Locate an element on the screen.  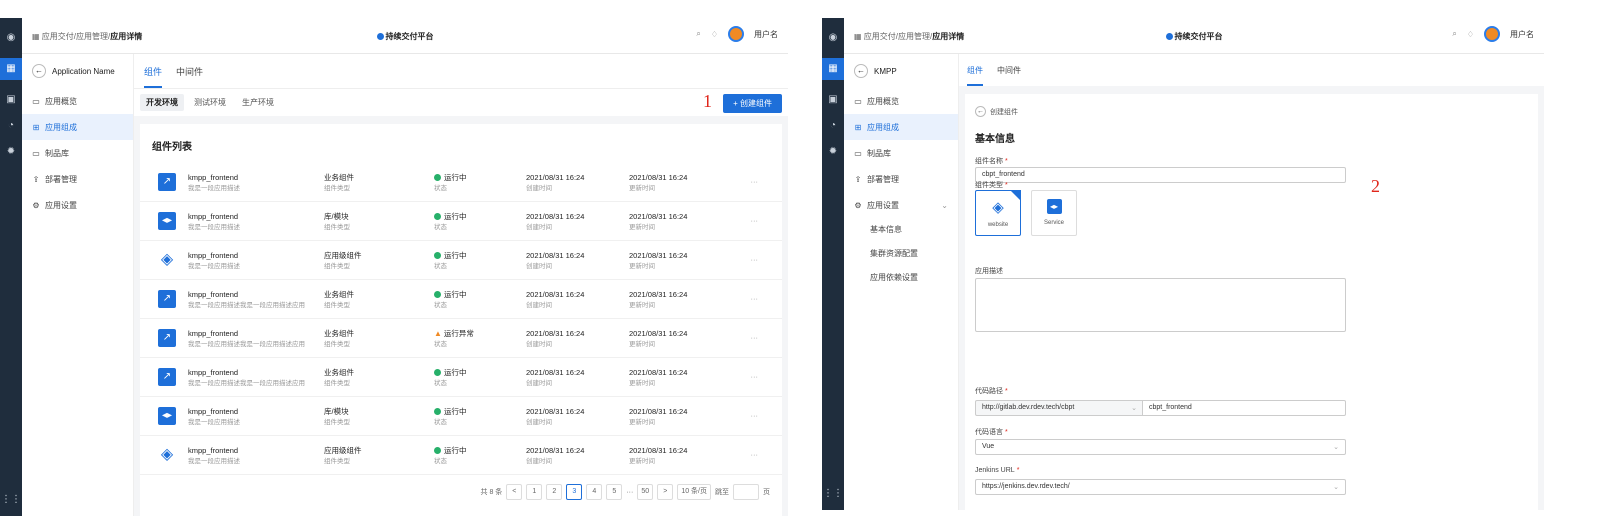
env-prod: 生产环境 is located at coordinates (258, 102).